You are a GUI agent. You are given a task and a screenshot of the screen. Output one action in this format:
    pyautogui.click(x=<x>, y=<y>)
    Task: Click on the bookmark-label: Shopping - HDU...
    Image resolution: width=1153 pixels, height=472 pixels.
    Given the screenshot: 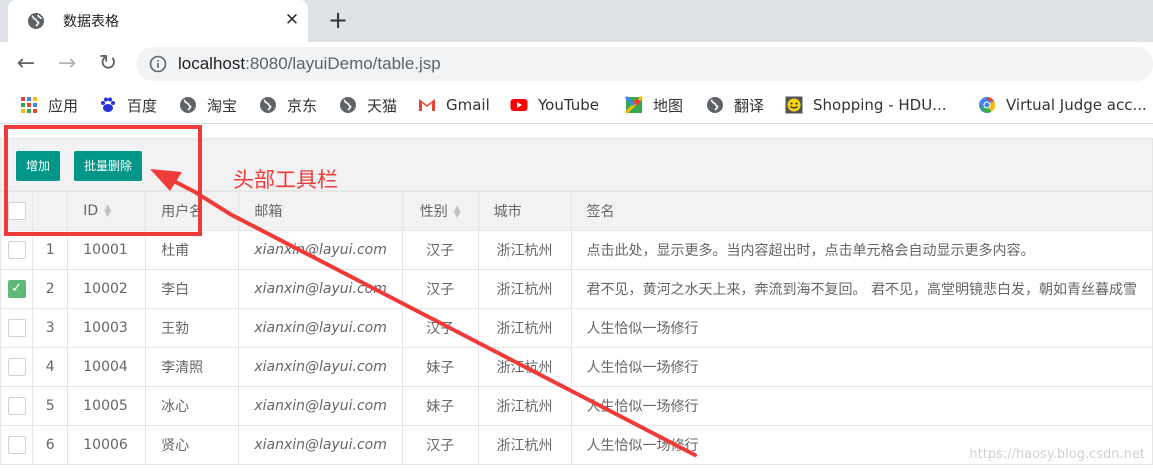 What is the action you would take?
    pyautogui.click(x=880, y=105)
    